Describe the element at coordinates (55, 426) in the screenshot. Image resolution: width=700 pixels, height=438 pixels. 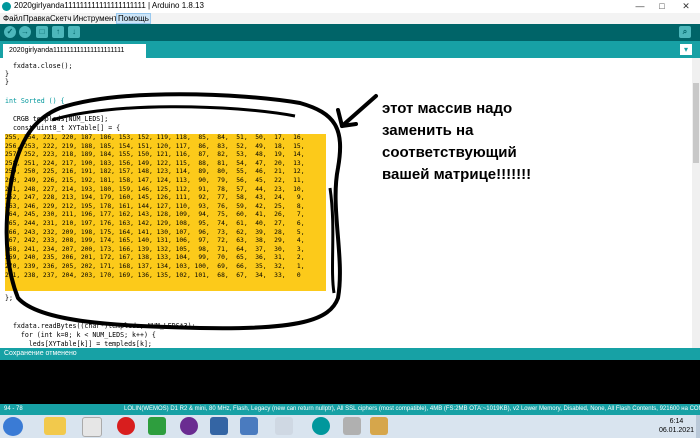
I see `folder-icon` at that location.